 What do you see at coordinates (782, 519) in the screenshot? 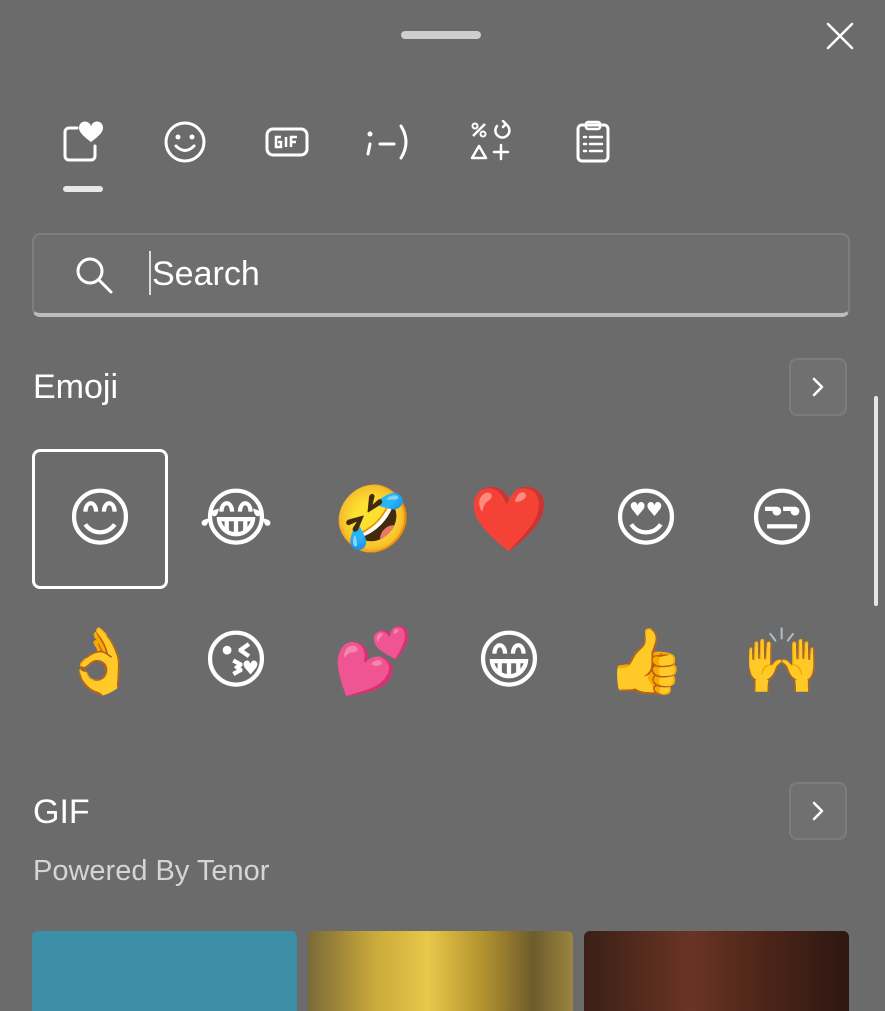
I see `emoji-unamused: 😒` at bounding box center [782, 519].